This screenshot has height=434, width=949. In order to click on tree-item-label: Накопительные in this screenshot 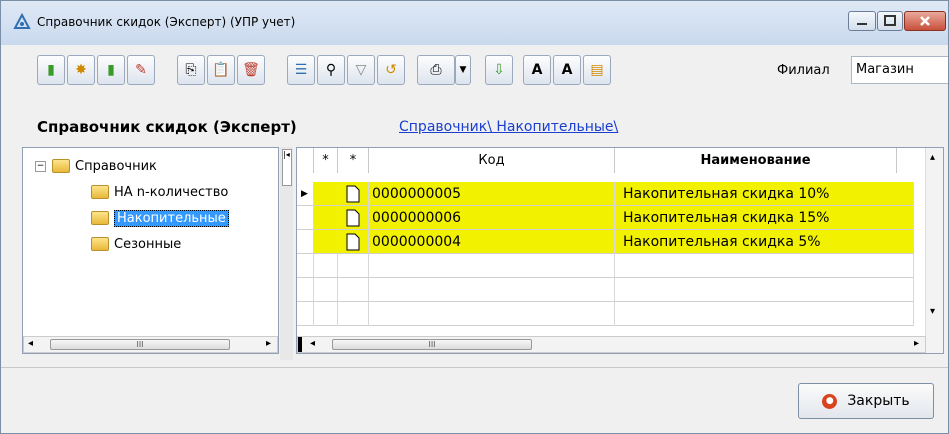, I will do `click(171, 218)`.